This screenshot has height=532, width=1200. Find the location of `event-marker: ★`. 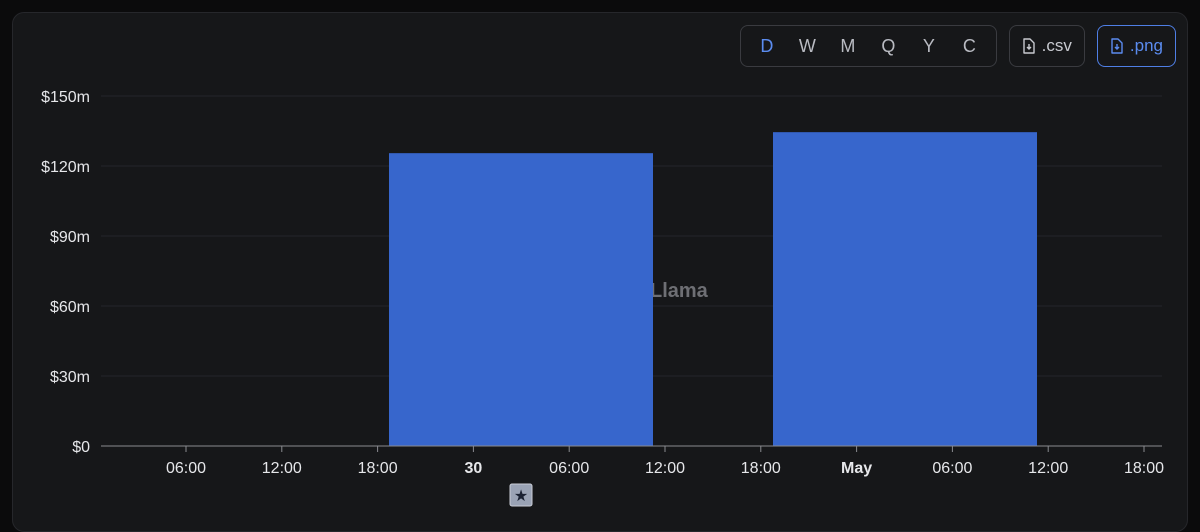

event-marker: ★ is located at coordinates (521, 495).